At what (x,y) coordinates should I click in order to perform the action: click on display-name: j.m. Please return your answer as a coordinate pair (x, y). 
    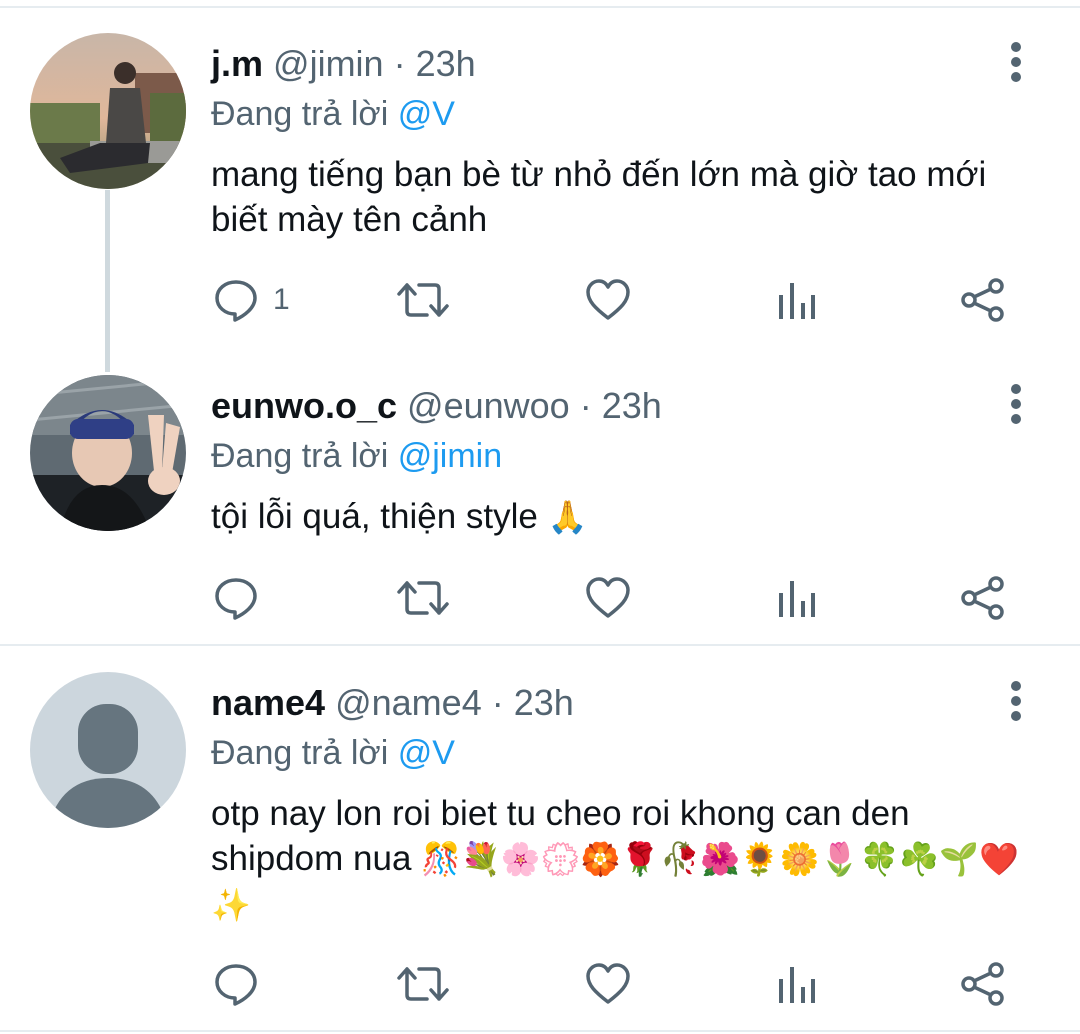
    Looking at the image, I should click on (237, 63).